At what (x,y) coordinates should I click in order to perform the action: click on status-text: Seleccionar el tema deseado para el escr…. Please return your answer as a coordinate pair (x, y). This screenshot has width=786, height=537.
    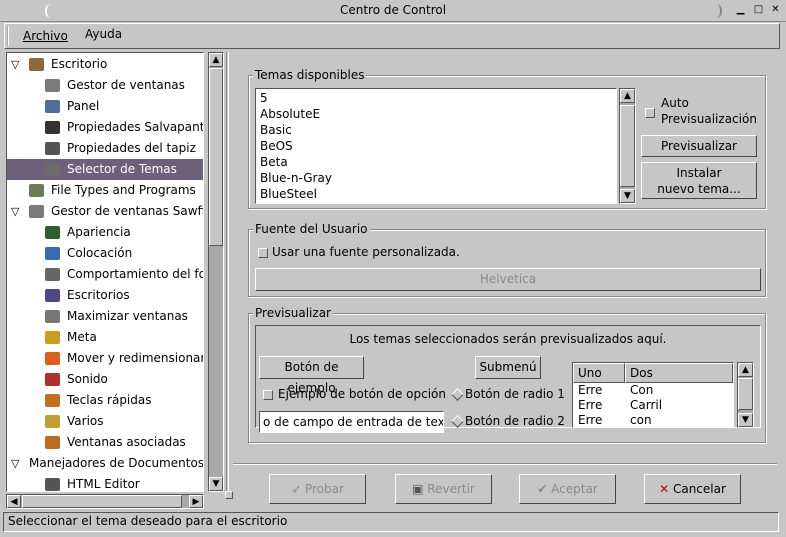
    Looking at the image, I should click on (148, 521).